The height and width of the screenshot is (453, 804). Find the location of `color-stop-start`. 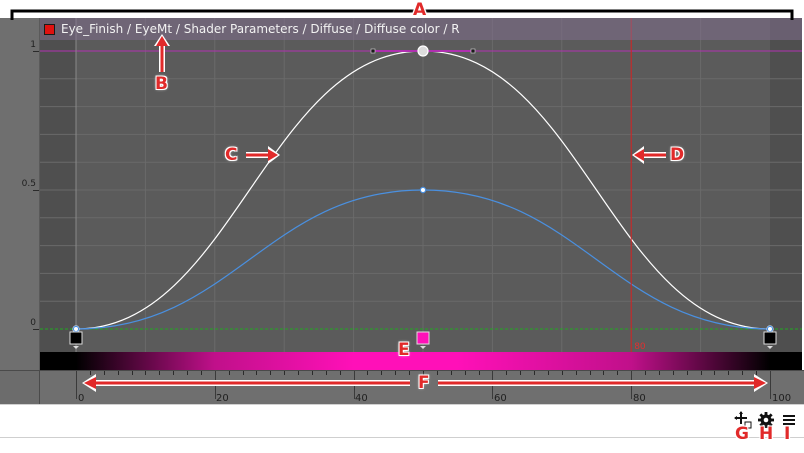

color-stop-start is located at coordinates (76, 338).